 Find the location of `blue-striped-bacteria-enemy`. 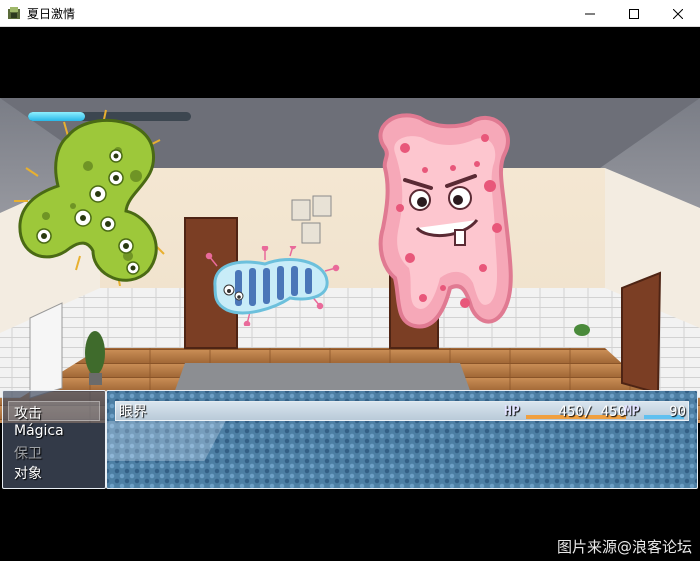

blue-striped-bacteria-enemy is located at coordinates (272, 286).